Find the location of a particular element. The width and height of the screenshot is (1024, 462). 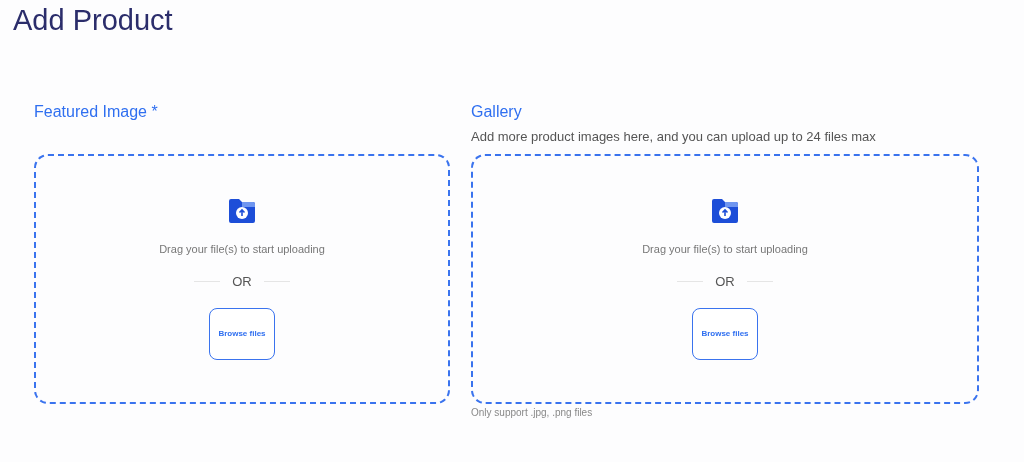

section-description: Add more product images here, and you can upload up to 24 files max is located at coordinates (673, 137).